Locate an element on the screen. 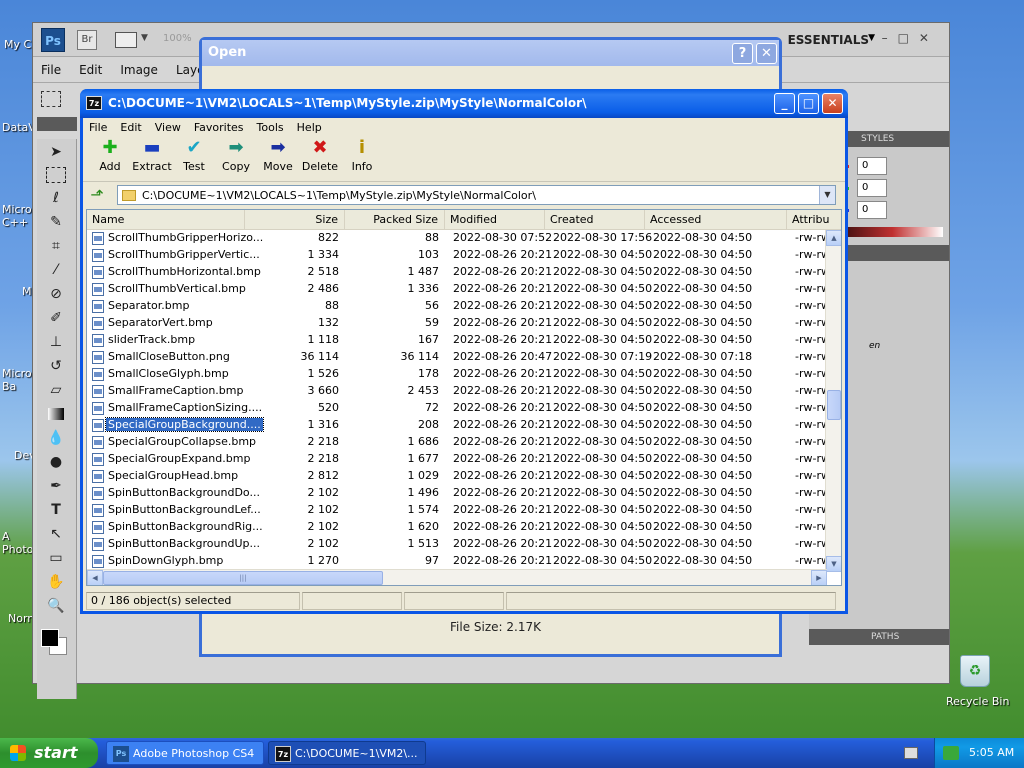  menu-tools: Tools is located at coordinates (270, 127).